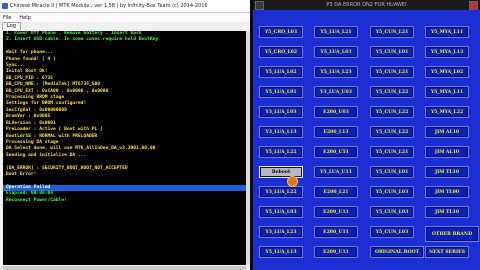 The height and width of the screenshot is (270, 480). What do you see at coordinates (336, 172) in the screenshot?
I see `model-button-y5-lua-u11: Y5_LUA_U11` at bounding box center [336, 172].